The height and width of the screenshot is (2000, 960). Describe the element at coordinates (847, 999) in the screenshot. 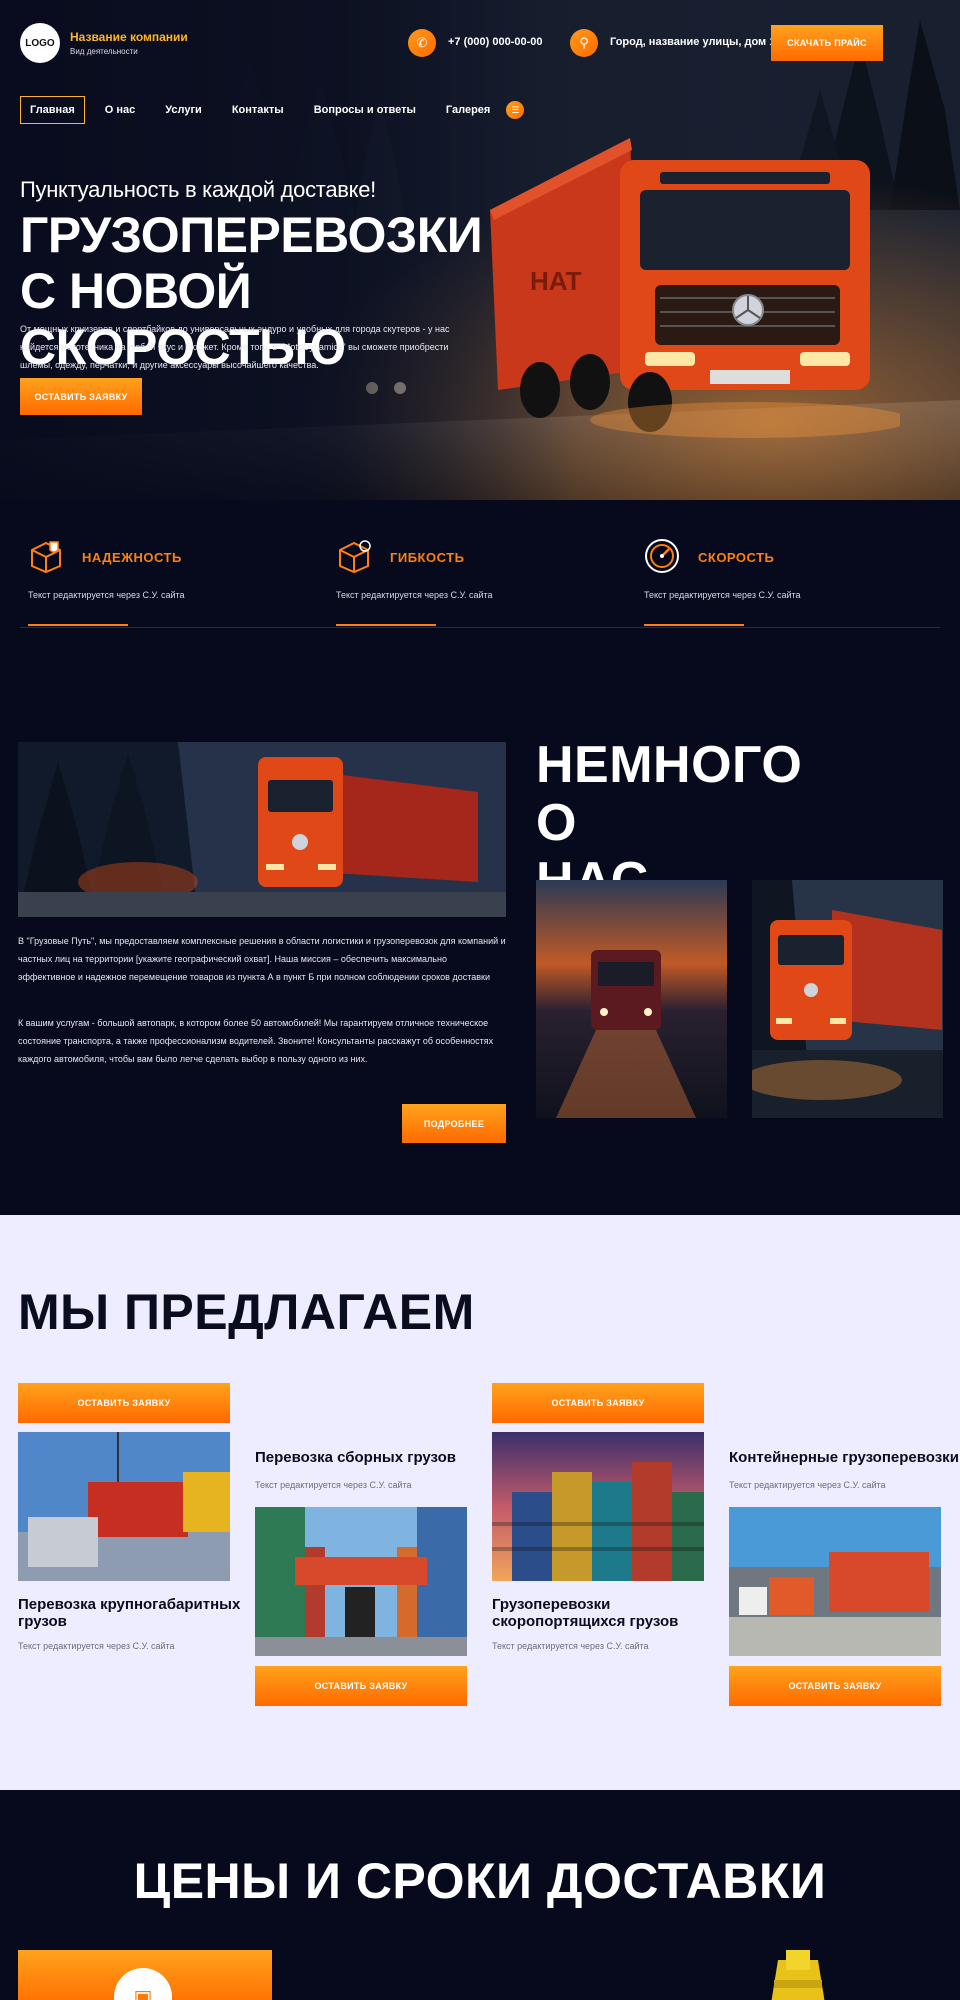

I see `about-image-orange-truck` at that location.